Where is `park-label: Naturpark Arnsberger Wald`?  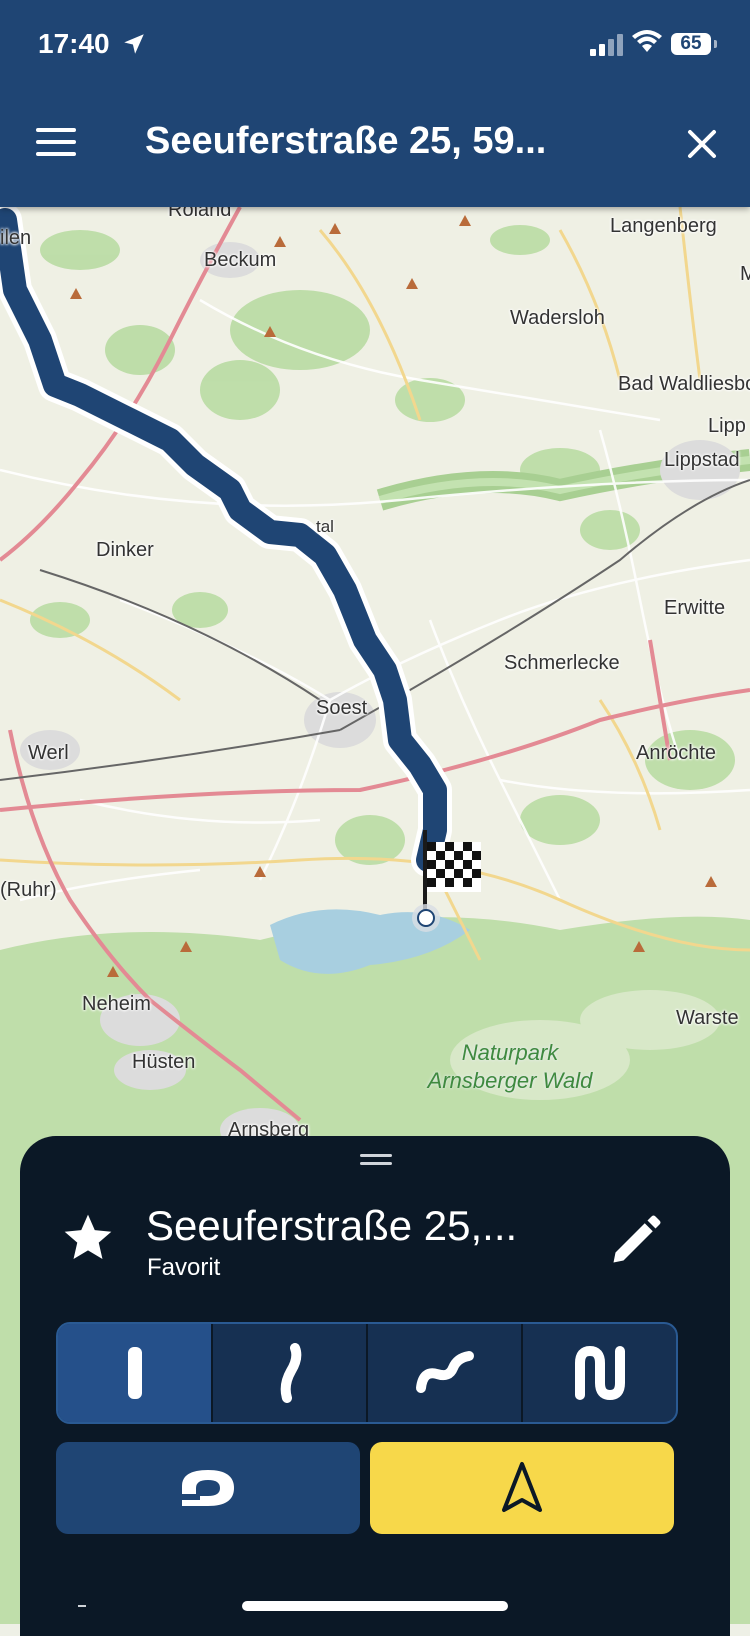 park-label: Naturpark Arnsberger Wald is located at coordinates (510, 1066).